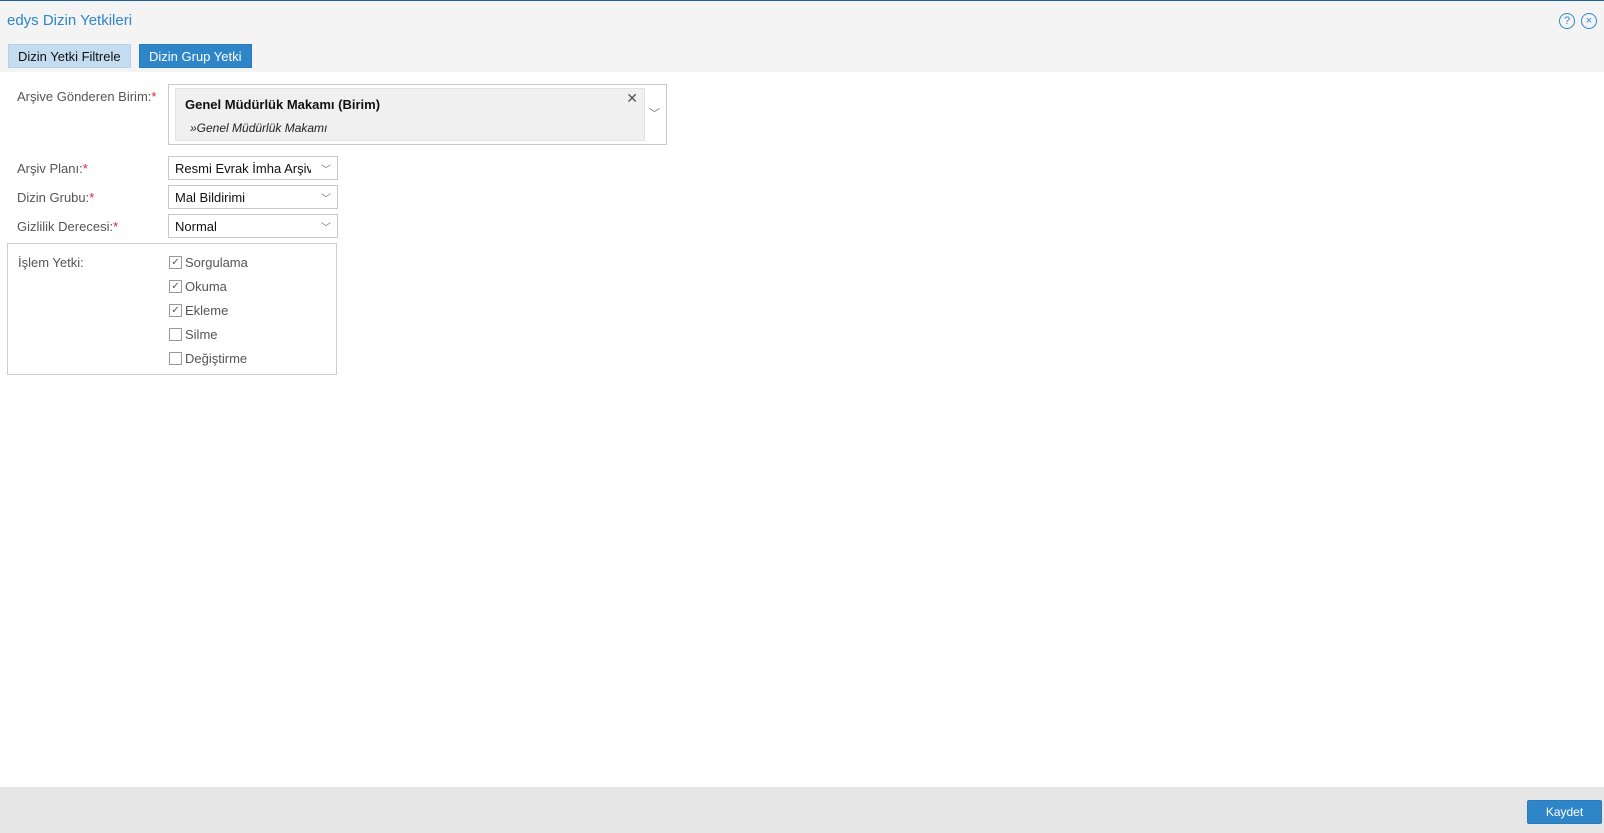 This screenshot has height=833, width=1604. I want to click on checkbox-label: Silme, so click(201, 334).